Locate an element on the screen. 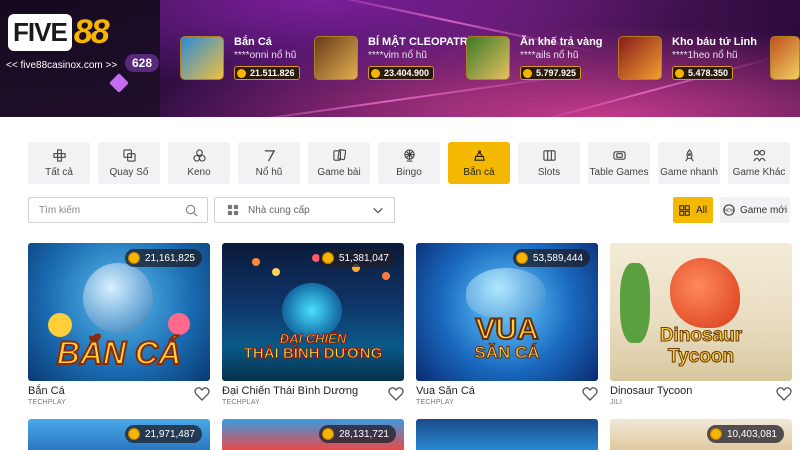 The height and width of the screenshot is (450, 800). tab-label: Table Games is located at coordinates (619, 172).